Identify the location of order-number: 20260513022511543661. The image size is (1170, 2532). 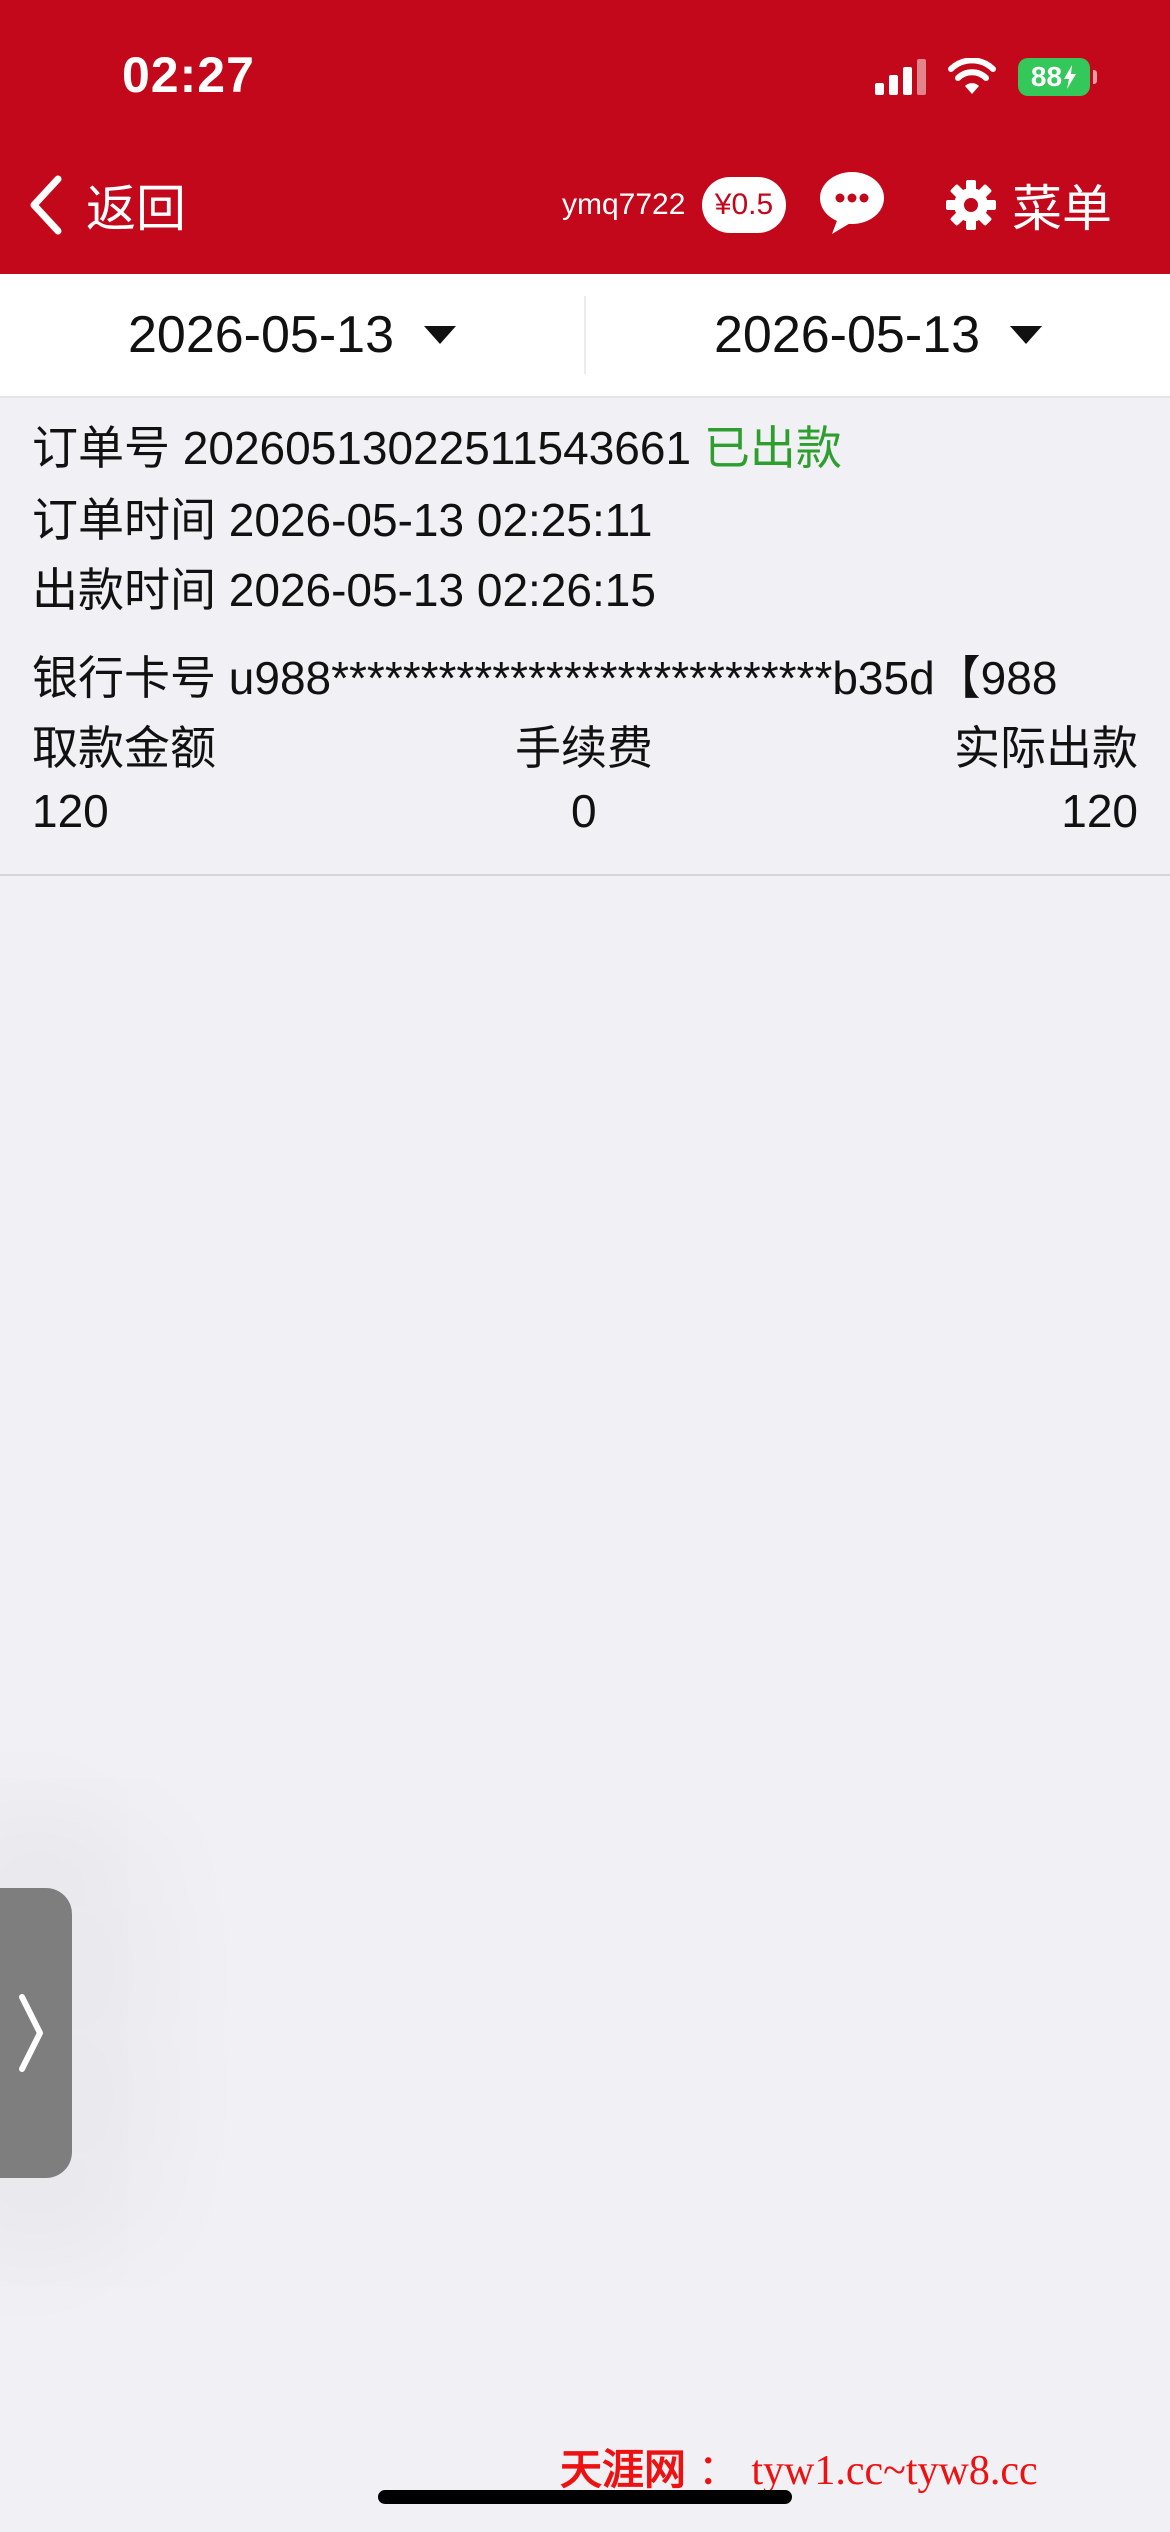
(437, 448).